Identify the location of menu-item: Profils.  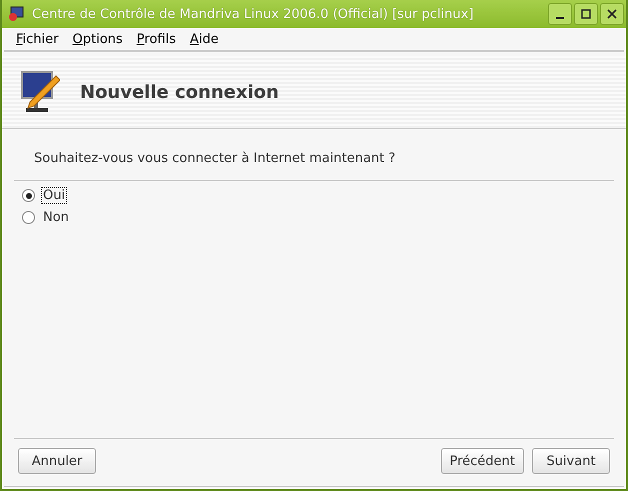
(156, 39).